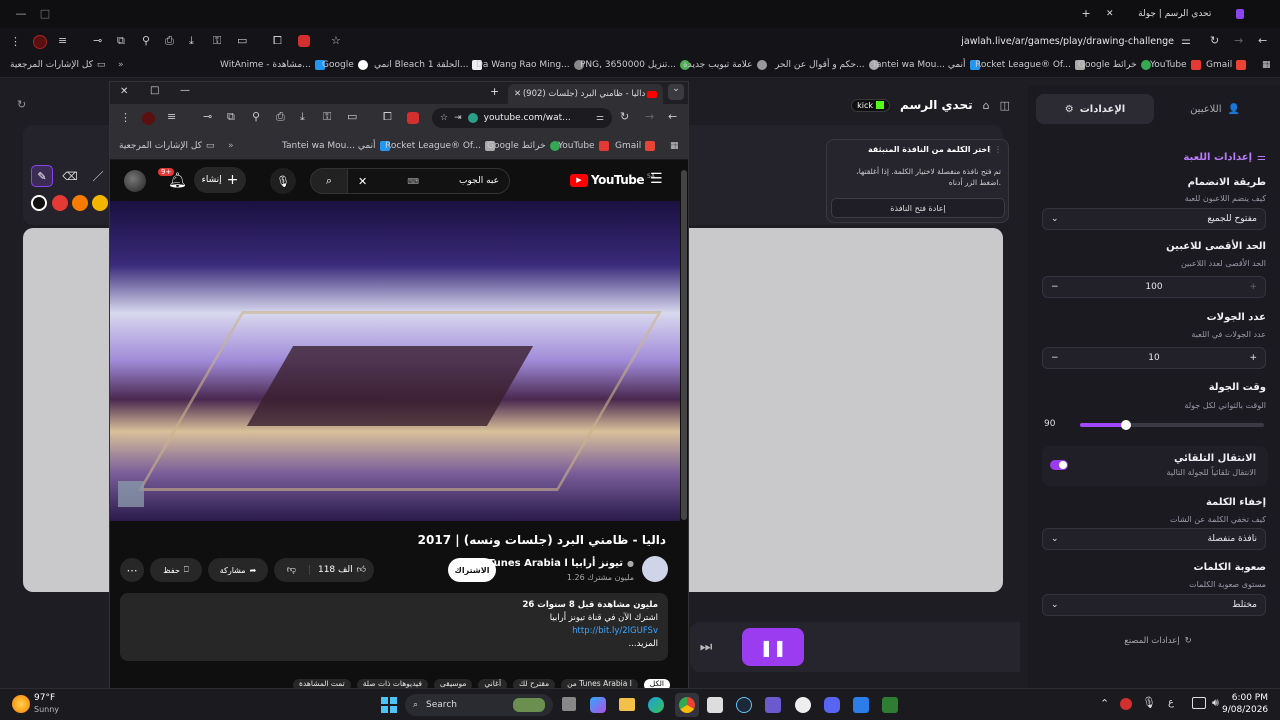 Image resolution: width=1280 pixels, height=720 pixels. What do you see at coordinates (1095, 109) in the screenshot?
I see `tab-settings: ⚙ الإعدادات` at bounding box center [1095, 109].